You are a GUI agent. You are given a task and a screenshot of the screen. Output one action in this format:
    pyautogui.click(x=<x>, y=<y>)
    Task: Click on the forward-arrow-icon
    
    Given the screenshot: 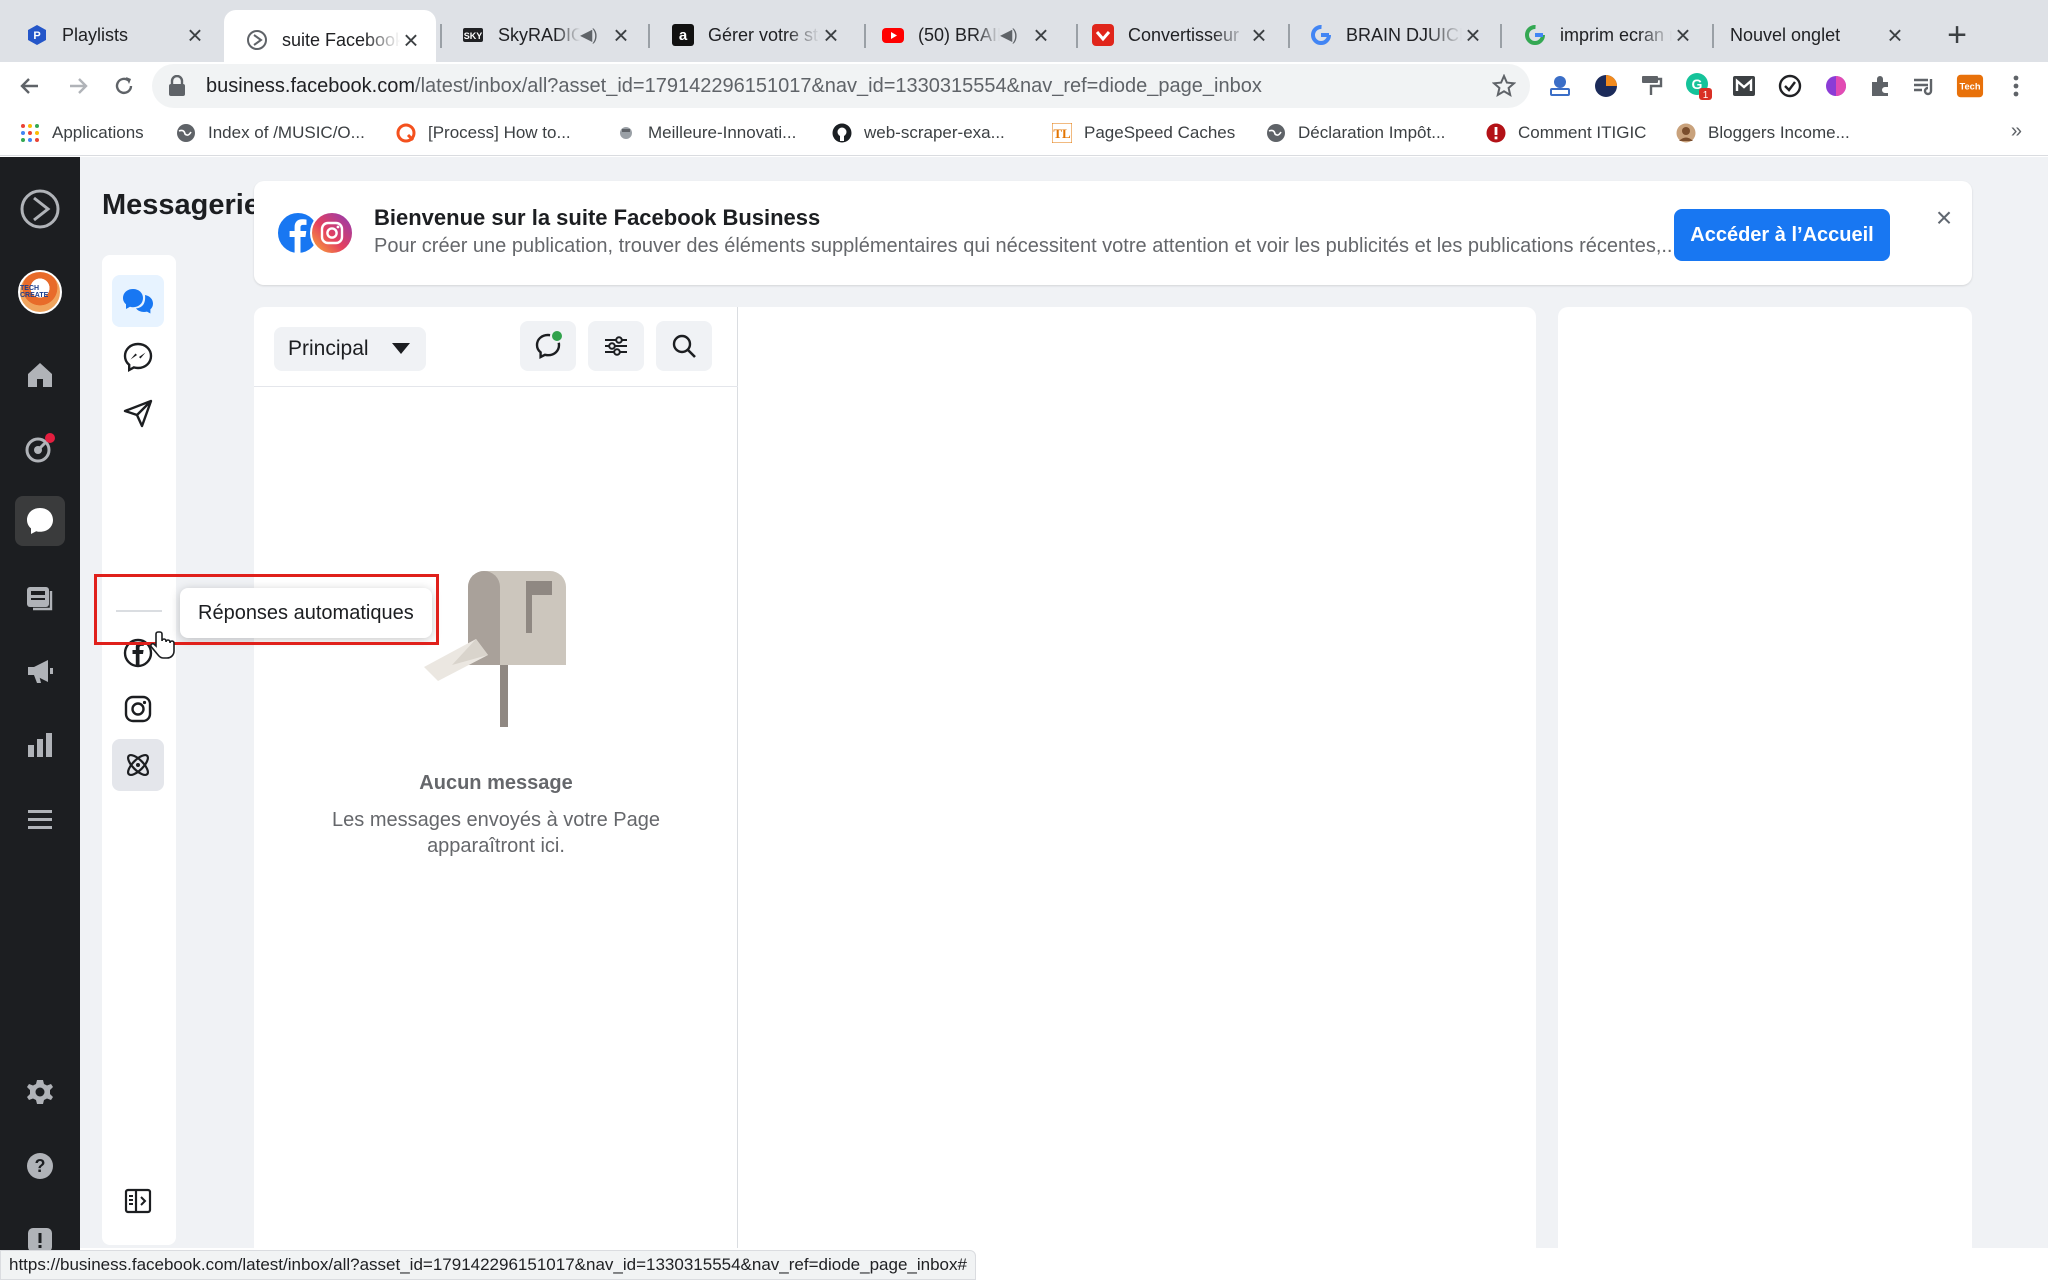 What is the action you would take?
    pyautogui.click(x=79, y=86)
    